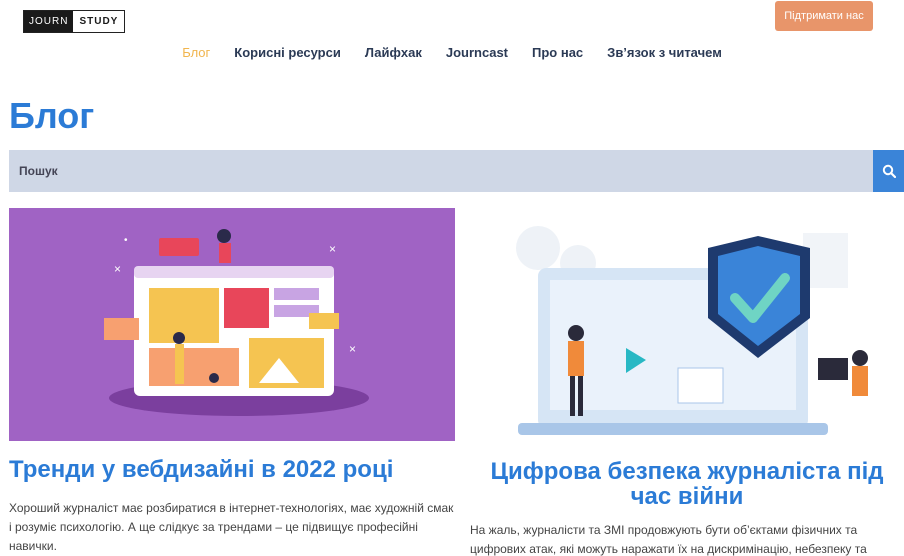 This screenshot has height=556, width=904. Describe the element at coordinates (52, 115) in the screenshot. I see `page-title: Блог` at that location.